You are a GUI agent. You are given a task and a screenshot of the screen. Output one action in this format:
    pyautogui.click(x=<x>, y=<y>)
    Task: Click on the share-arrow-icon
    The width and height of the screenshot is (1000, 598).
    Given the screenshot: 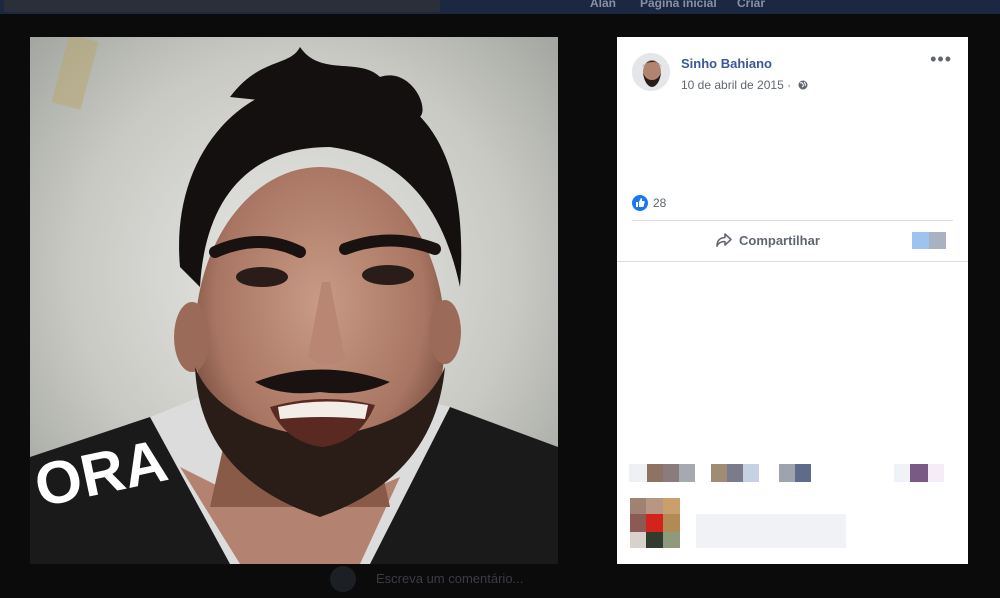 What is the action you would take?
    pyautogui.click(x=724, y=240)
    